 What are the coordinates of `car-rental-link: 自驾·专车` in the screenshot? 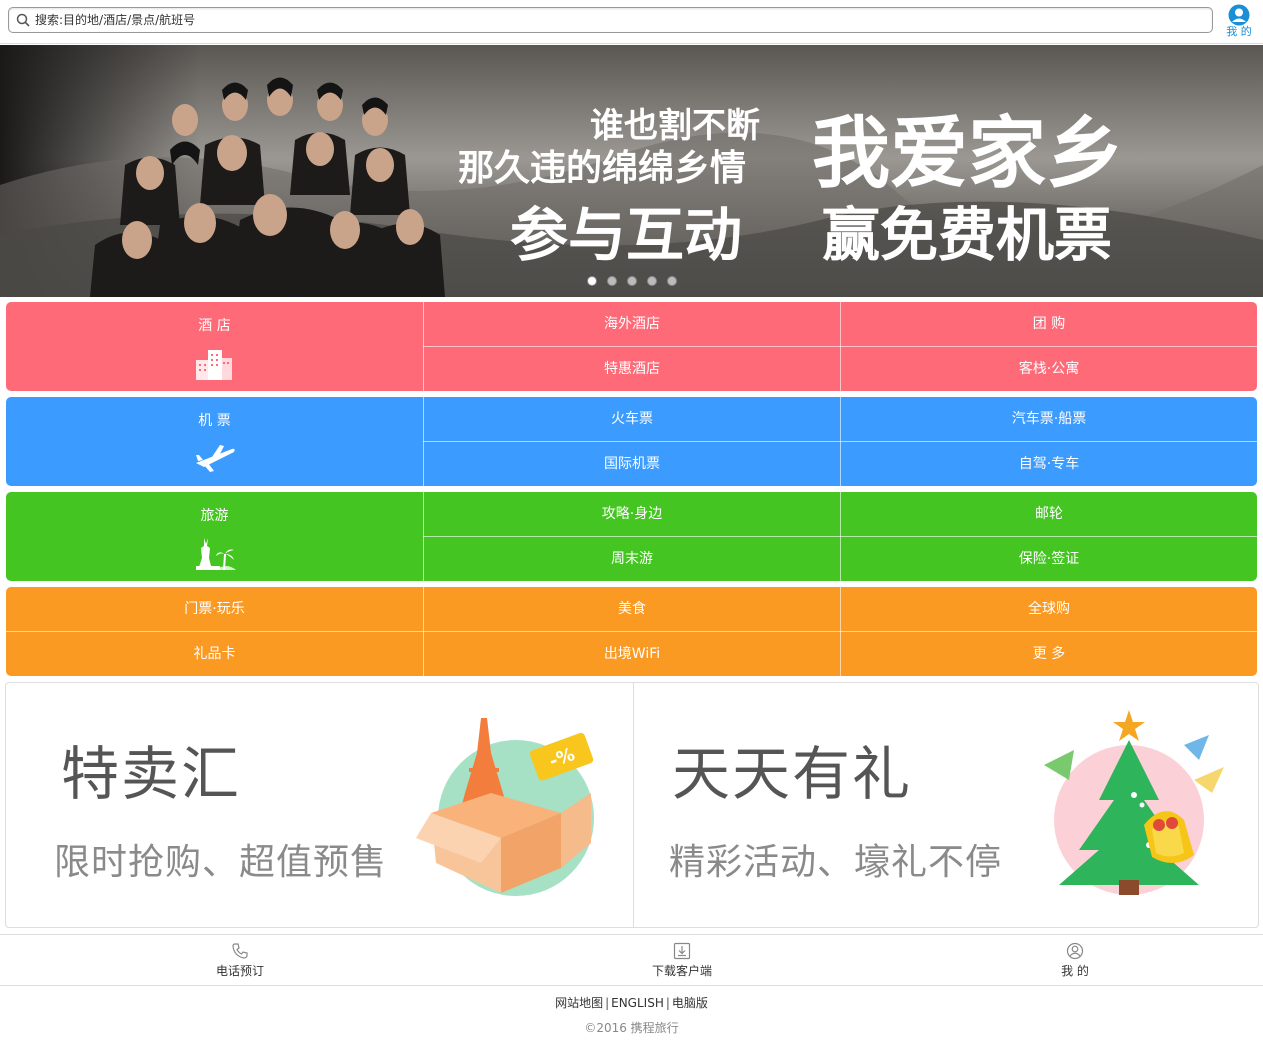 It's located at (1049, 464).